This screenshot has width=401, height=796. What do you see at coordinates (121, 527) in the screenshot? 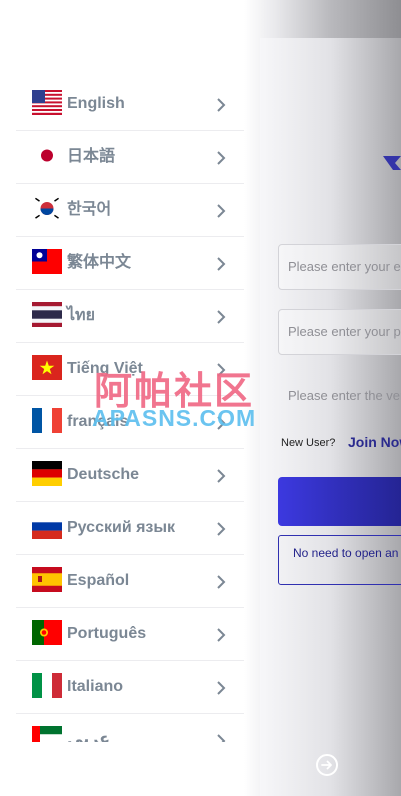
I see `language-label: Русский язык` at bounding box center [121, 527].